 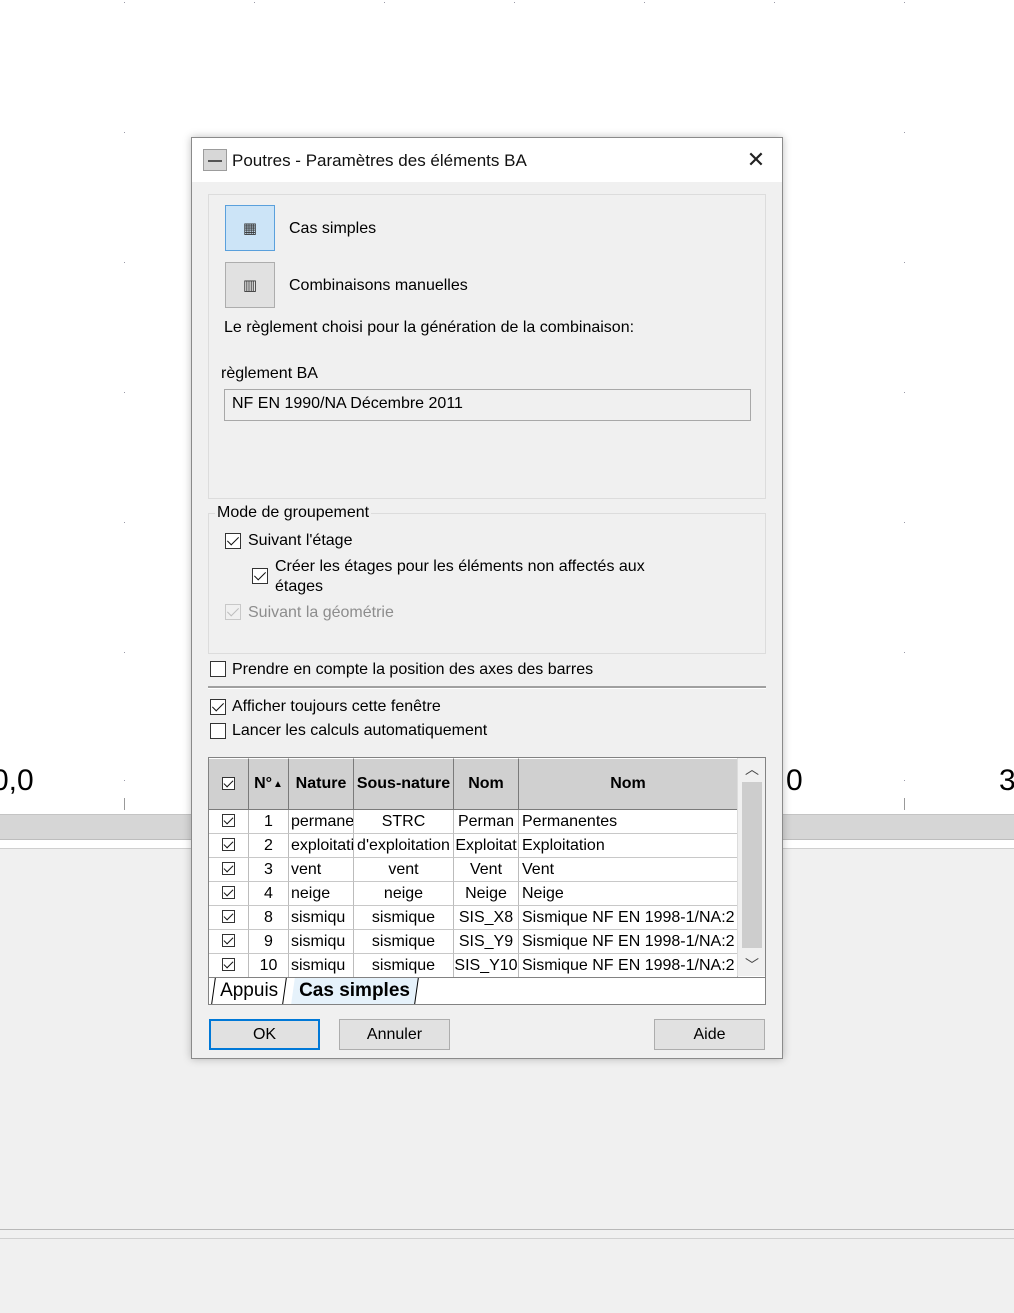 What do you see at coordinates (628, 894) in the screenshot?
I see `cell-nom-full: Neige` at bounding box center [628, 894].